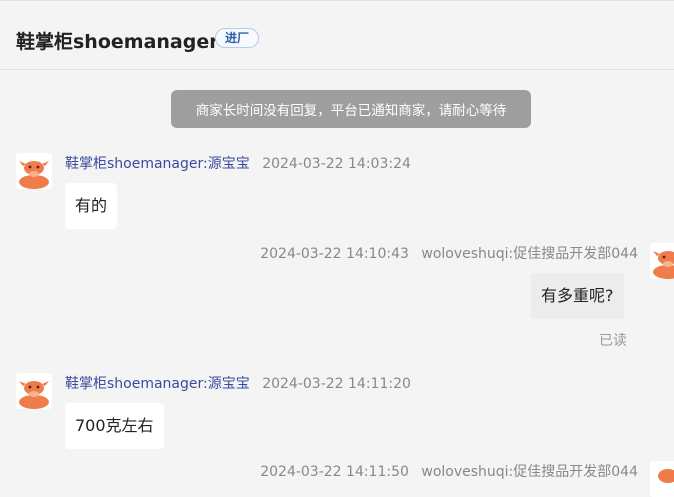  What do you see at coordinates (351, 109) in the screenshot?
I see `system-notice: 商家长时间没有回复，平台已通知商家，请耐心等待` at bounding box center [351, 109].